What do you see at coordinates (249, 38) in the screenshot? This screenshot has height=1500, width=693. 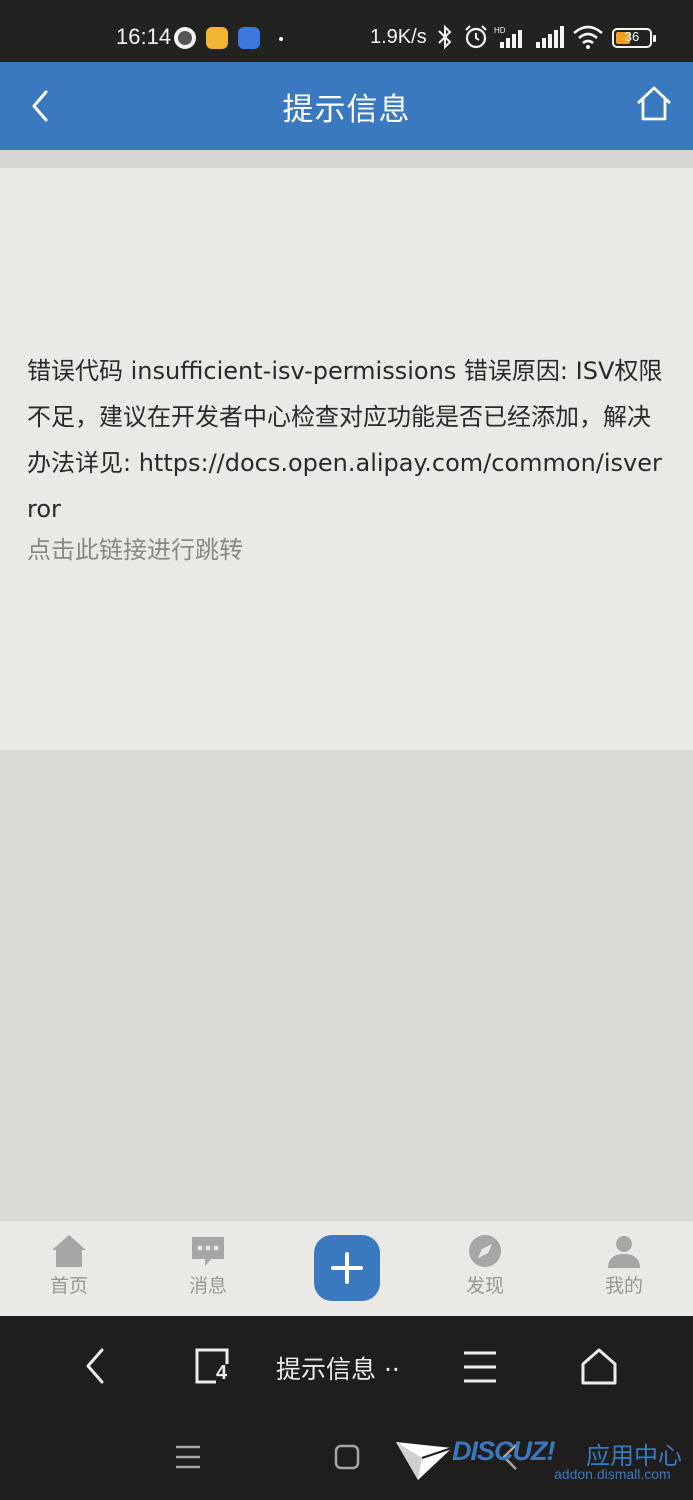 I see `alarm-app-icon` at bounding box center [249, 38].